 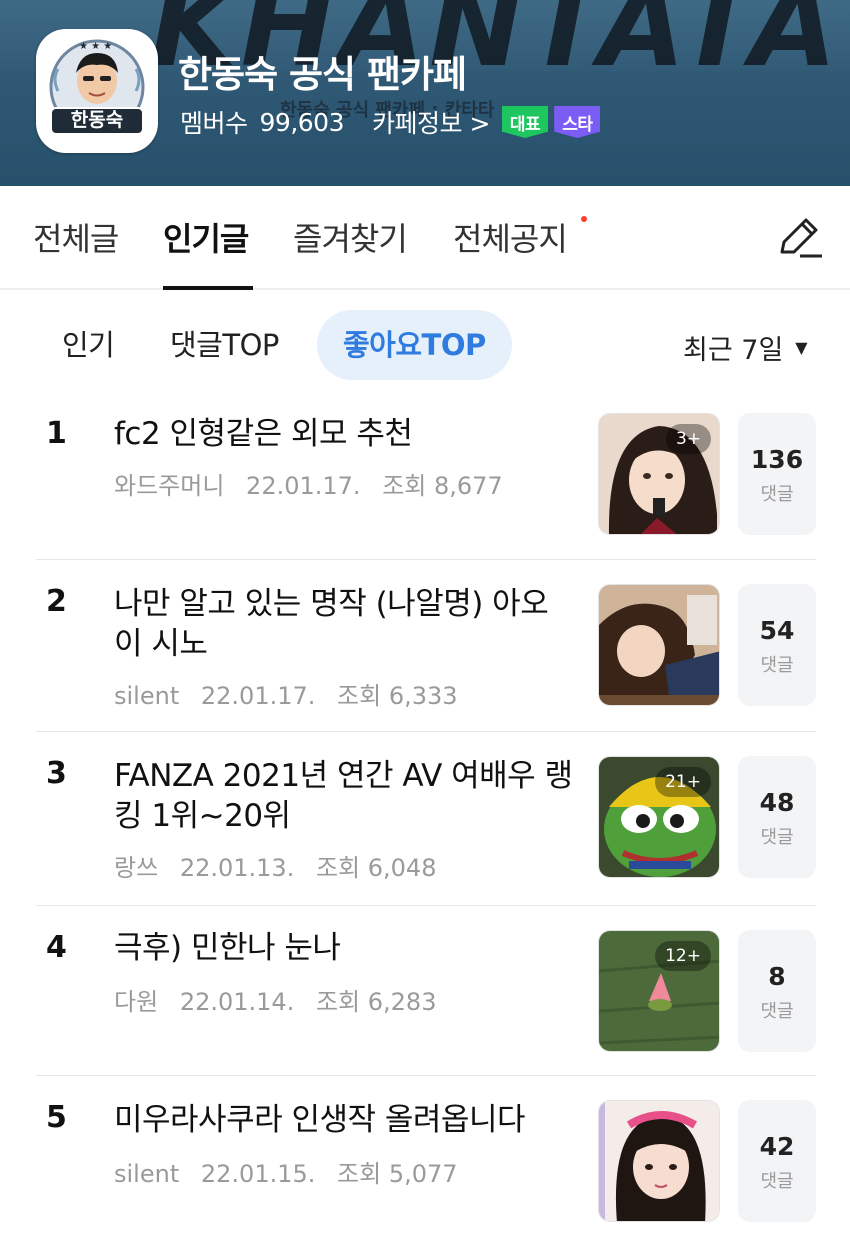 I want to click on post-rank: 5, so click(x=56, y=1117).